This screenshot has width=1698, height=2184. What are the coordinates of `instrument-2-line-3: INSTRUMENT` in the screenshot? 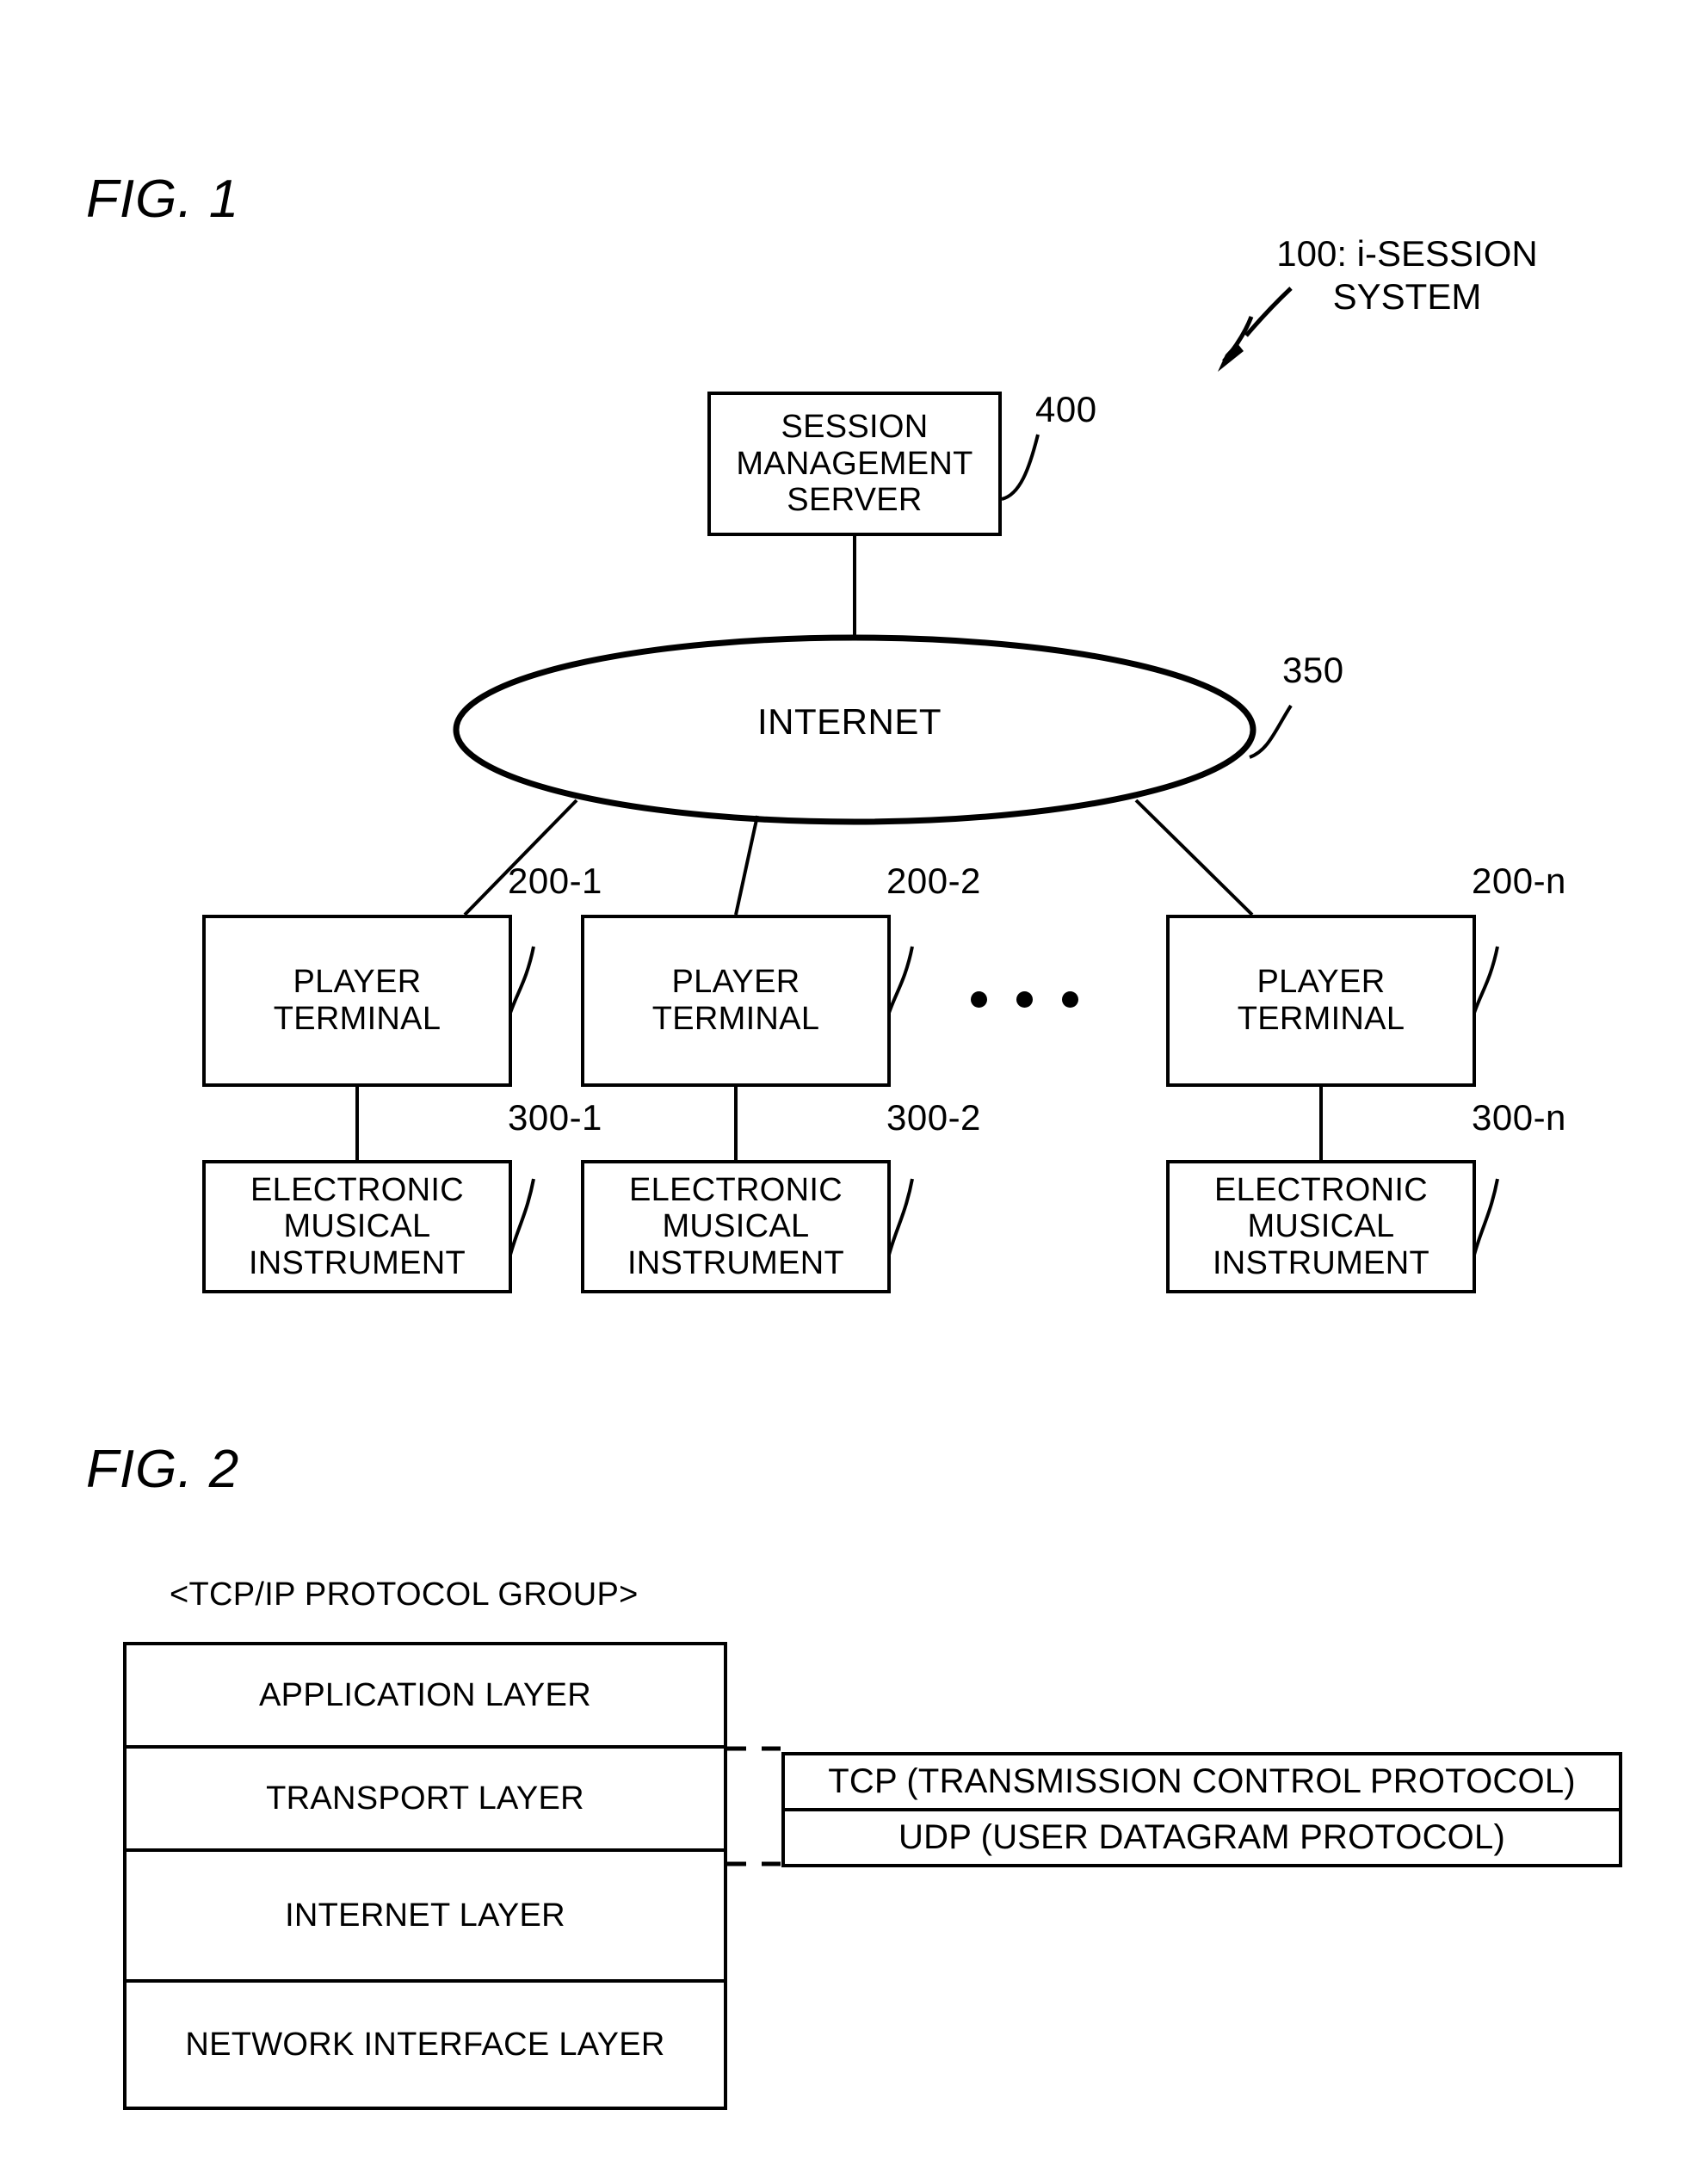 It's located at (736, 1262).